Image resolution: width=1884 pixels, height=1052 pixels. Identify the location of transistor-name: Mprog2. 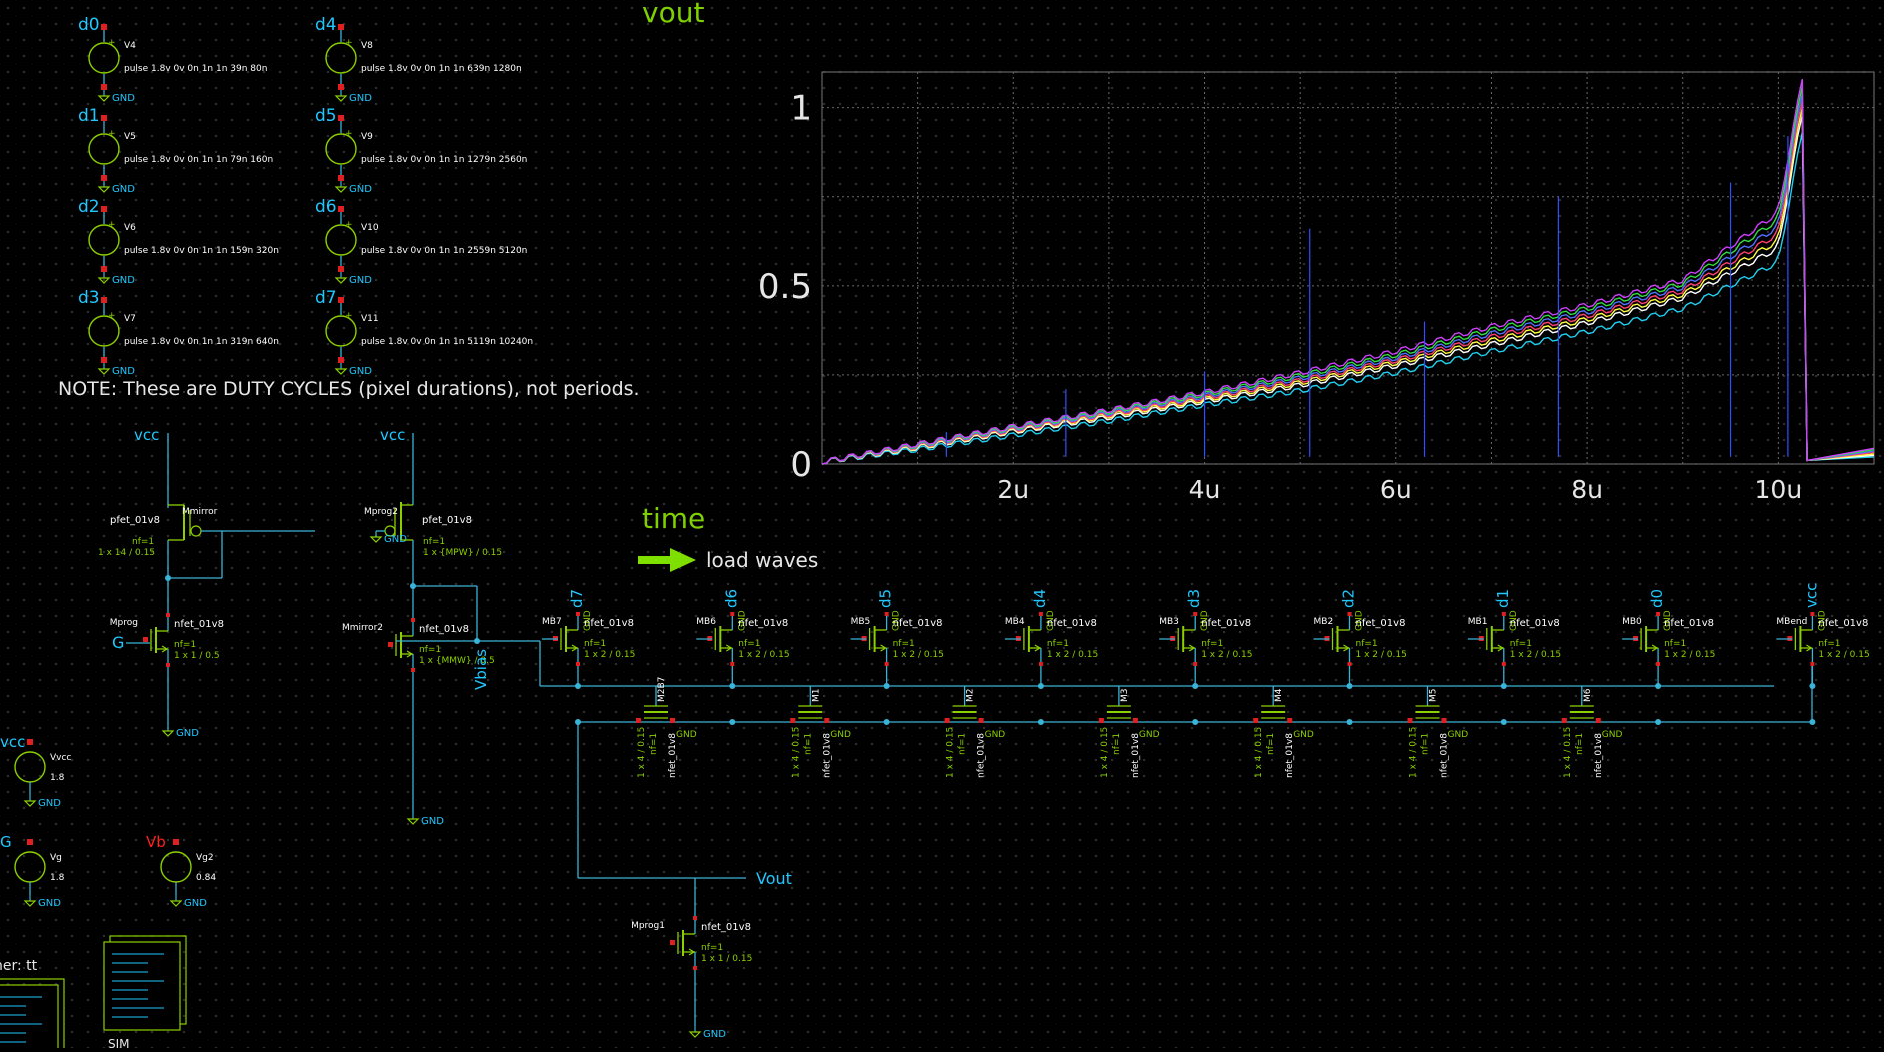
(381, 512).